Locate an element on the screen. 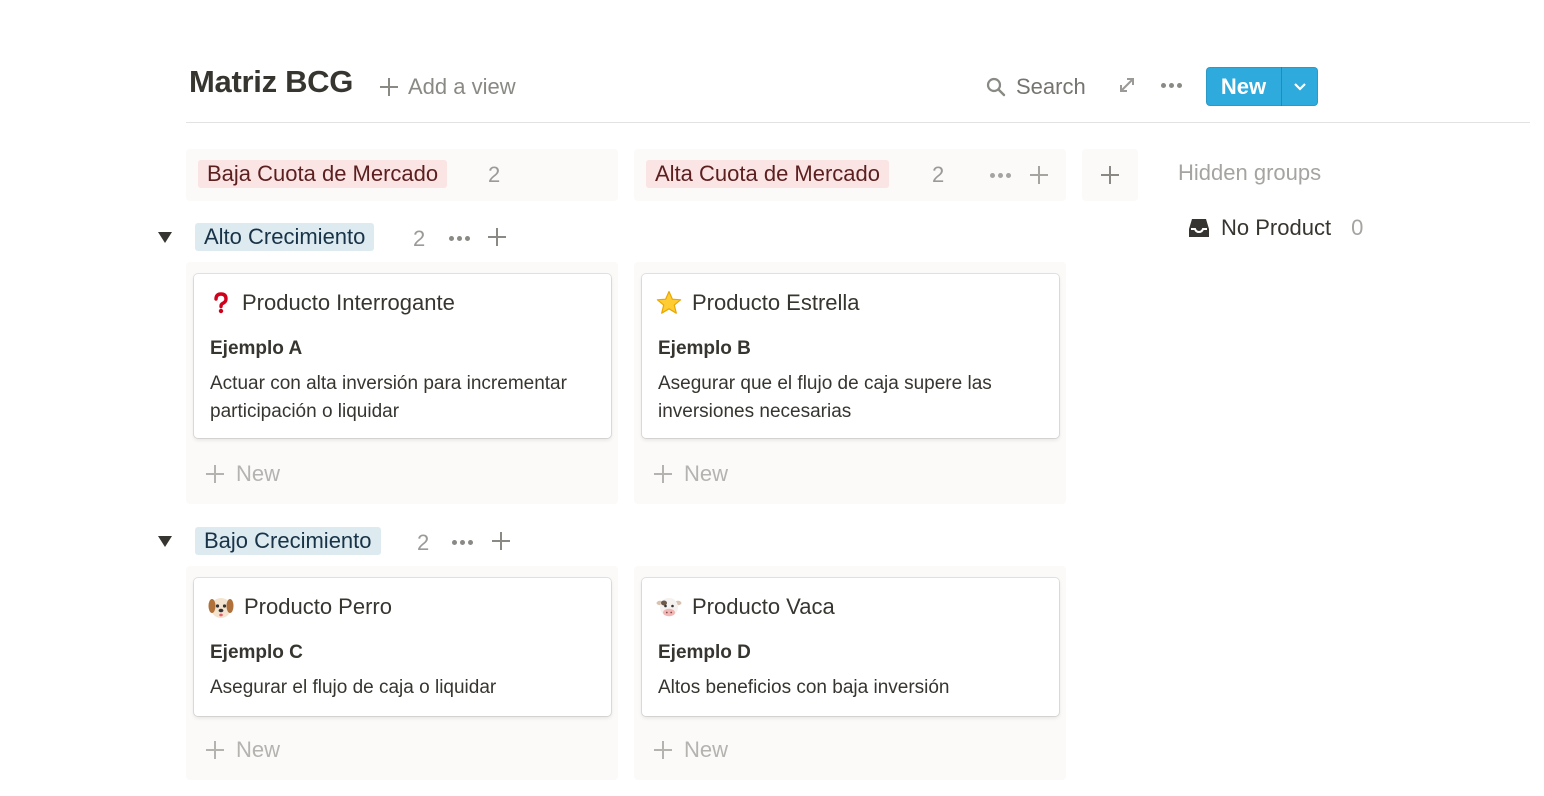 Image resolution: width=1544 pixels, height=796 pixels. cow-face-icon is located at coordinates (669, 607).